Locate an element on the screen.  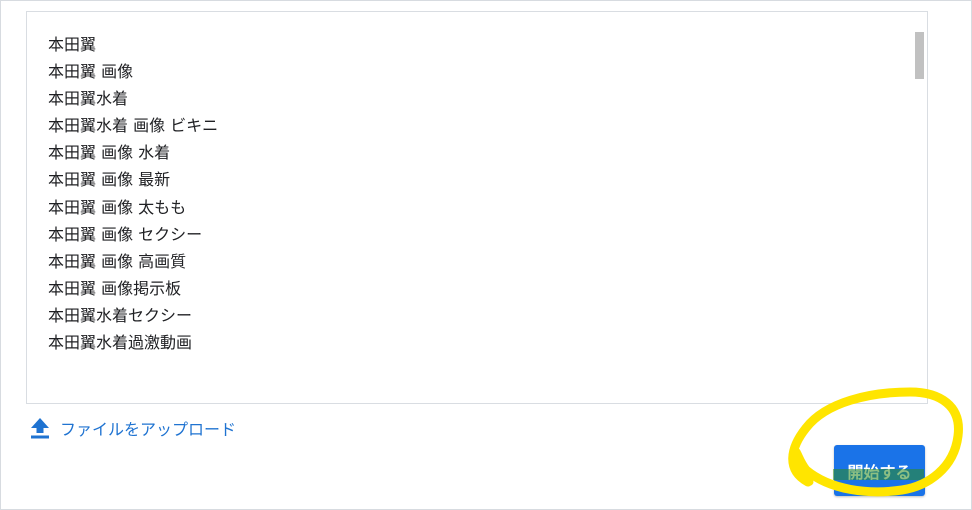
keyword-line: 本田翼水着 is located at coordinates (88, 99).